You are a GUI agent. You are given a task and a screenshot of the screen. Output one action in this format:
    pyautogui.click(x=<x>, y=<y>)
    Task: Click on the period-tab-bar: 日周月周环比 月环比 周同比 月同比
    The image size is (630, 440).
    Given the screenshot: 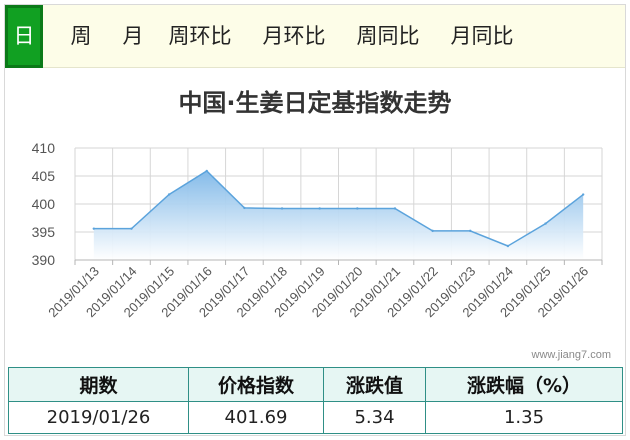 What is the action you would take?
    pyautogui.click(x=315, y=36)
    